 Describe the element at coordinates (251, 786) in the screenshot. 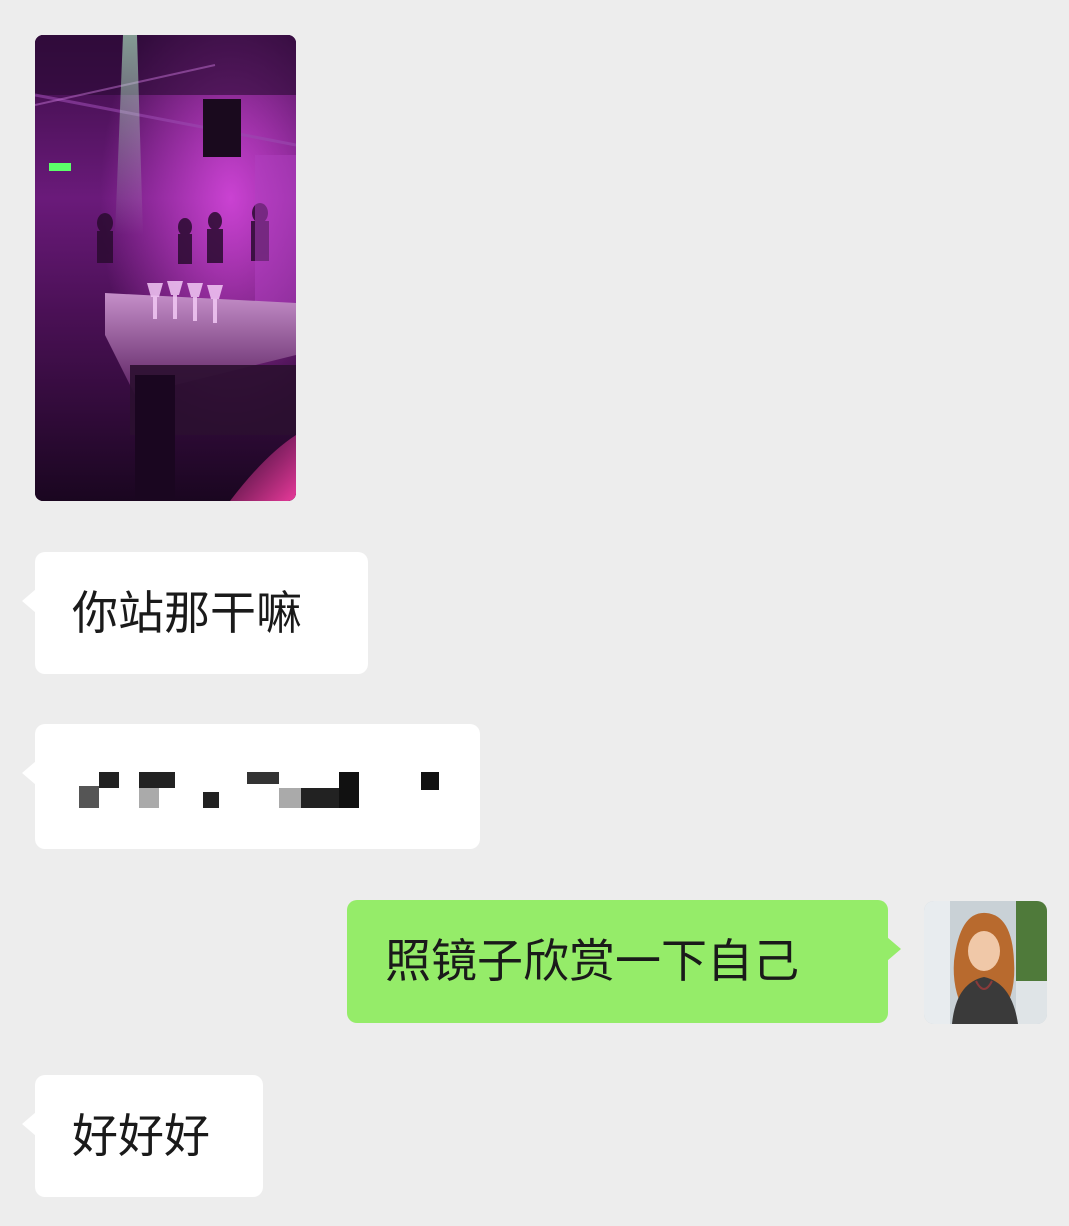

I see `message-bubble-incoming-redacted` at that location.